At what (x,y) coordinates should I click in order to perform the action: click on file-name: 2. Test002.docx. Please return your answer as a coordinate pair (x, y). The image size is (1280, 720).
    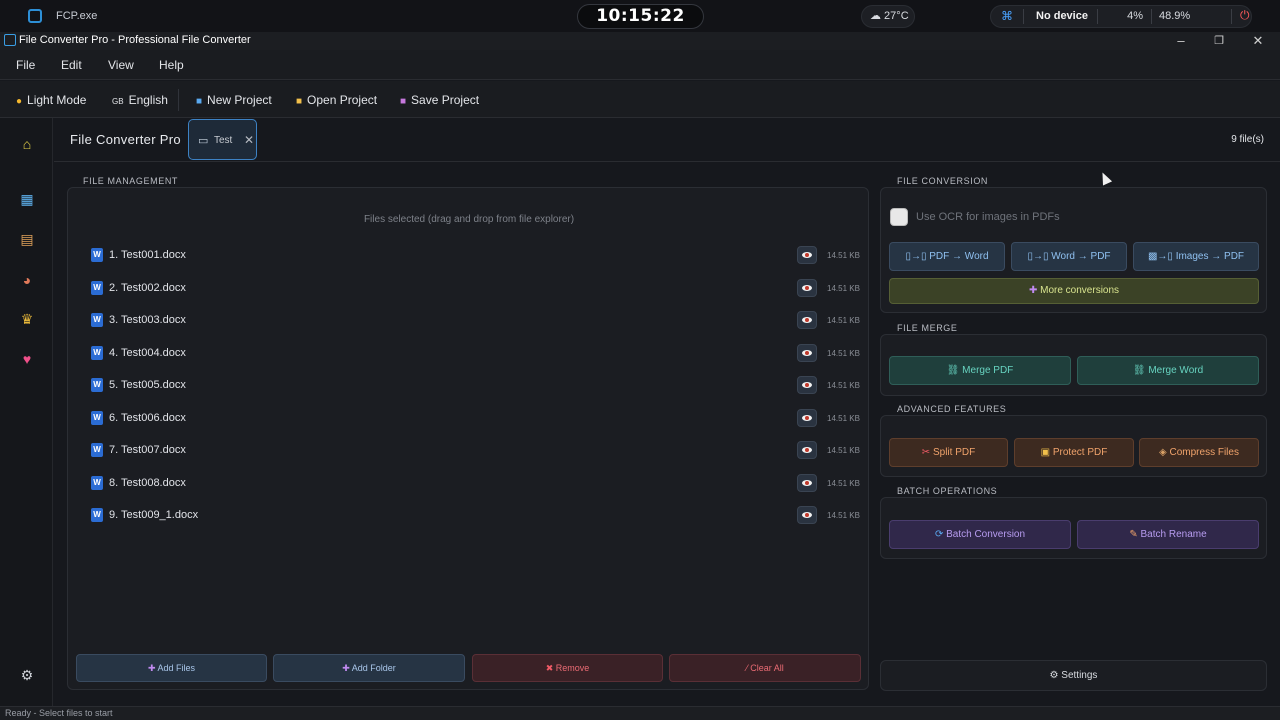
    Looking at the image, I should click on (147, 288).